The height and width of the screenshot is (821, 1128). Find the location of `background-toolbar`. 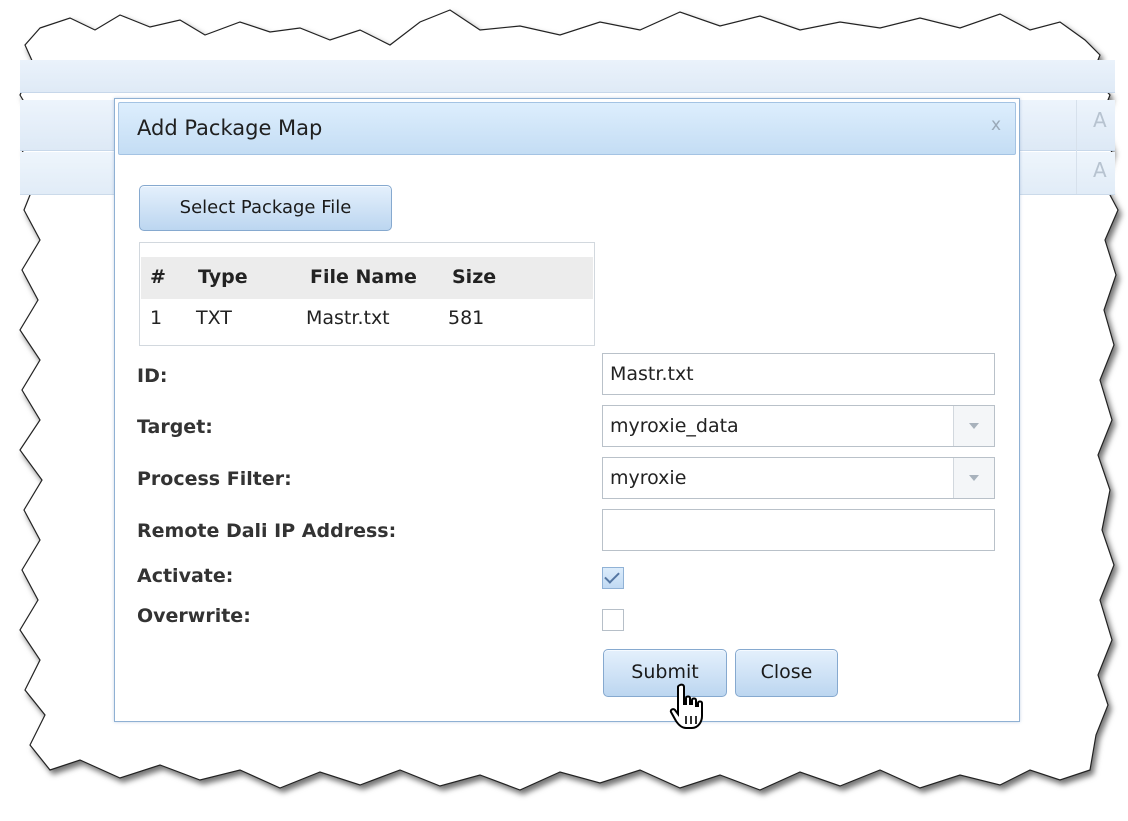

background-toolbar is located at coordinates (567, 76).